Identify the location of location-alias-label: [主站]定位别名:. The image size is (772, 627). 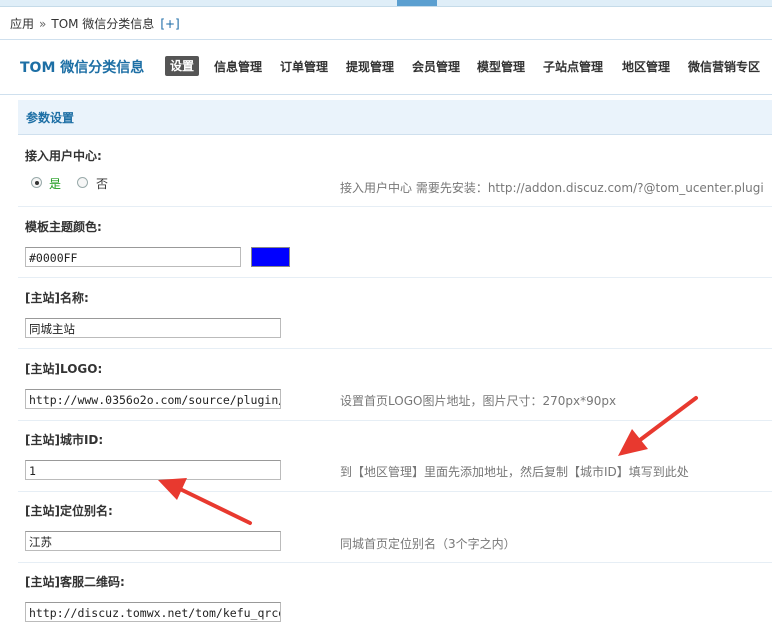
(69, 511).